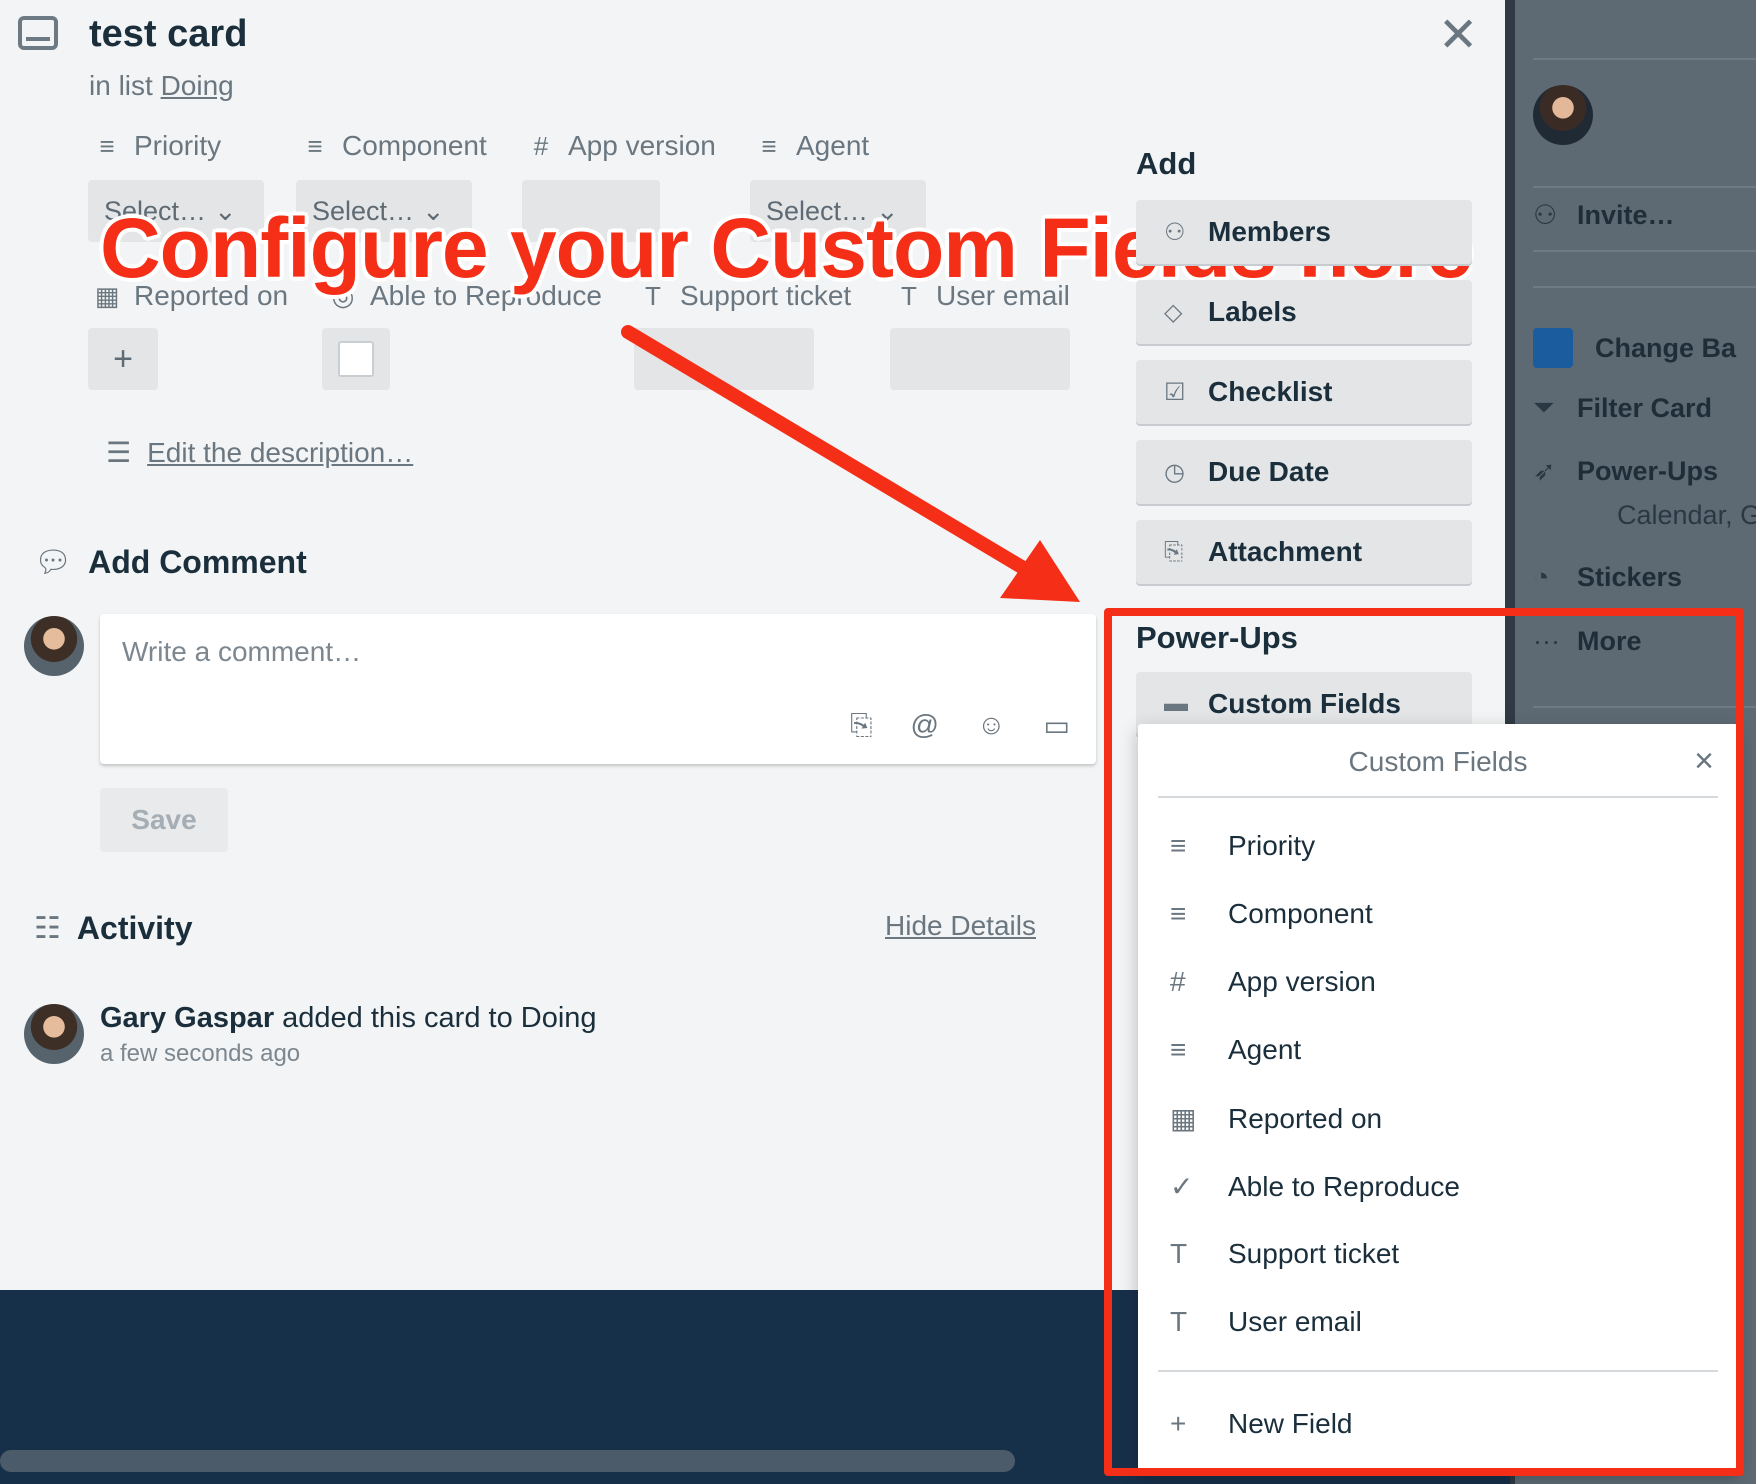 Image resolution: width=1756 pixels, height=1484 pixels. What do you see at coordinates (1166, 163) in the screenshot?
I see `add-heading: Add` at bounding box center [1166, 163].